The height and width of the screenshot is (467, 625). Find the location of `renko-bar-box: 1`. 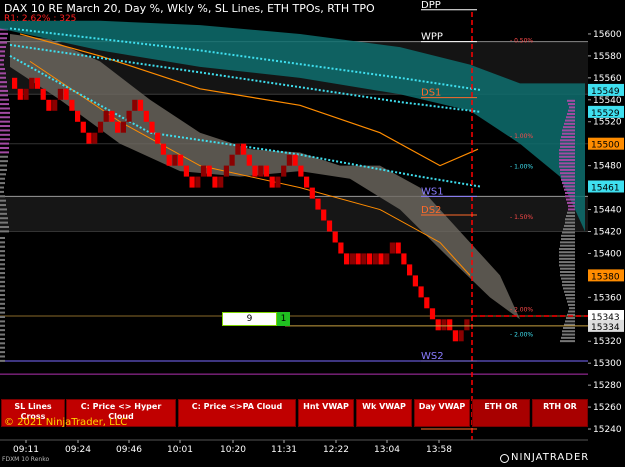

renko-bar-box: 1 is located at coordinates (283, 319).